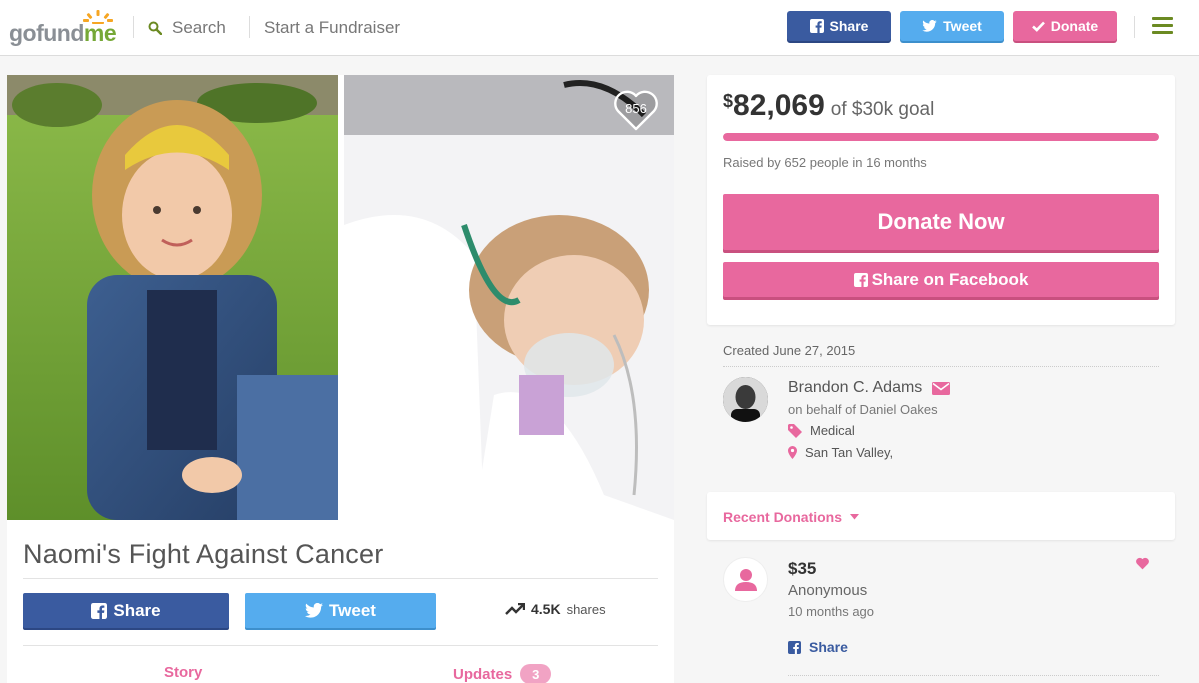  Describe the element at coordinates (515, 609) in the screenshot. I see `trending-up-icon` at that location.